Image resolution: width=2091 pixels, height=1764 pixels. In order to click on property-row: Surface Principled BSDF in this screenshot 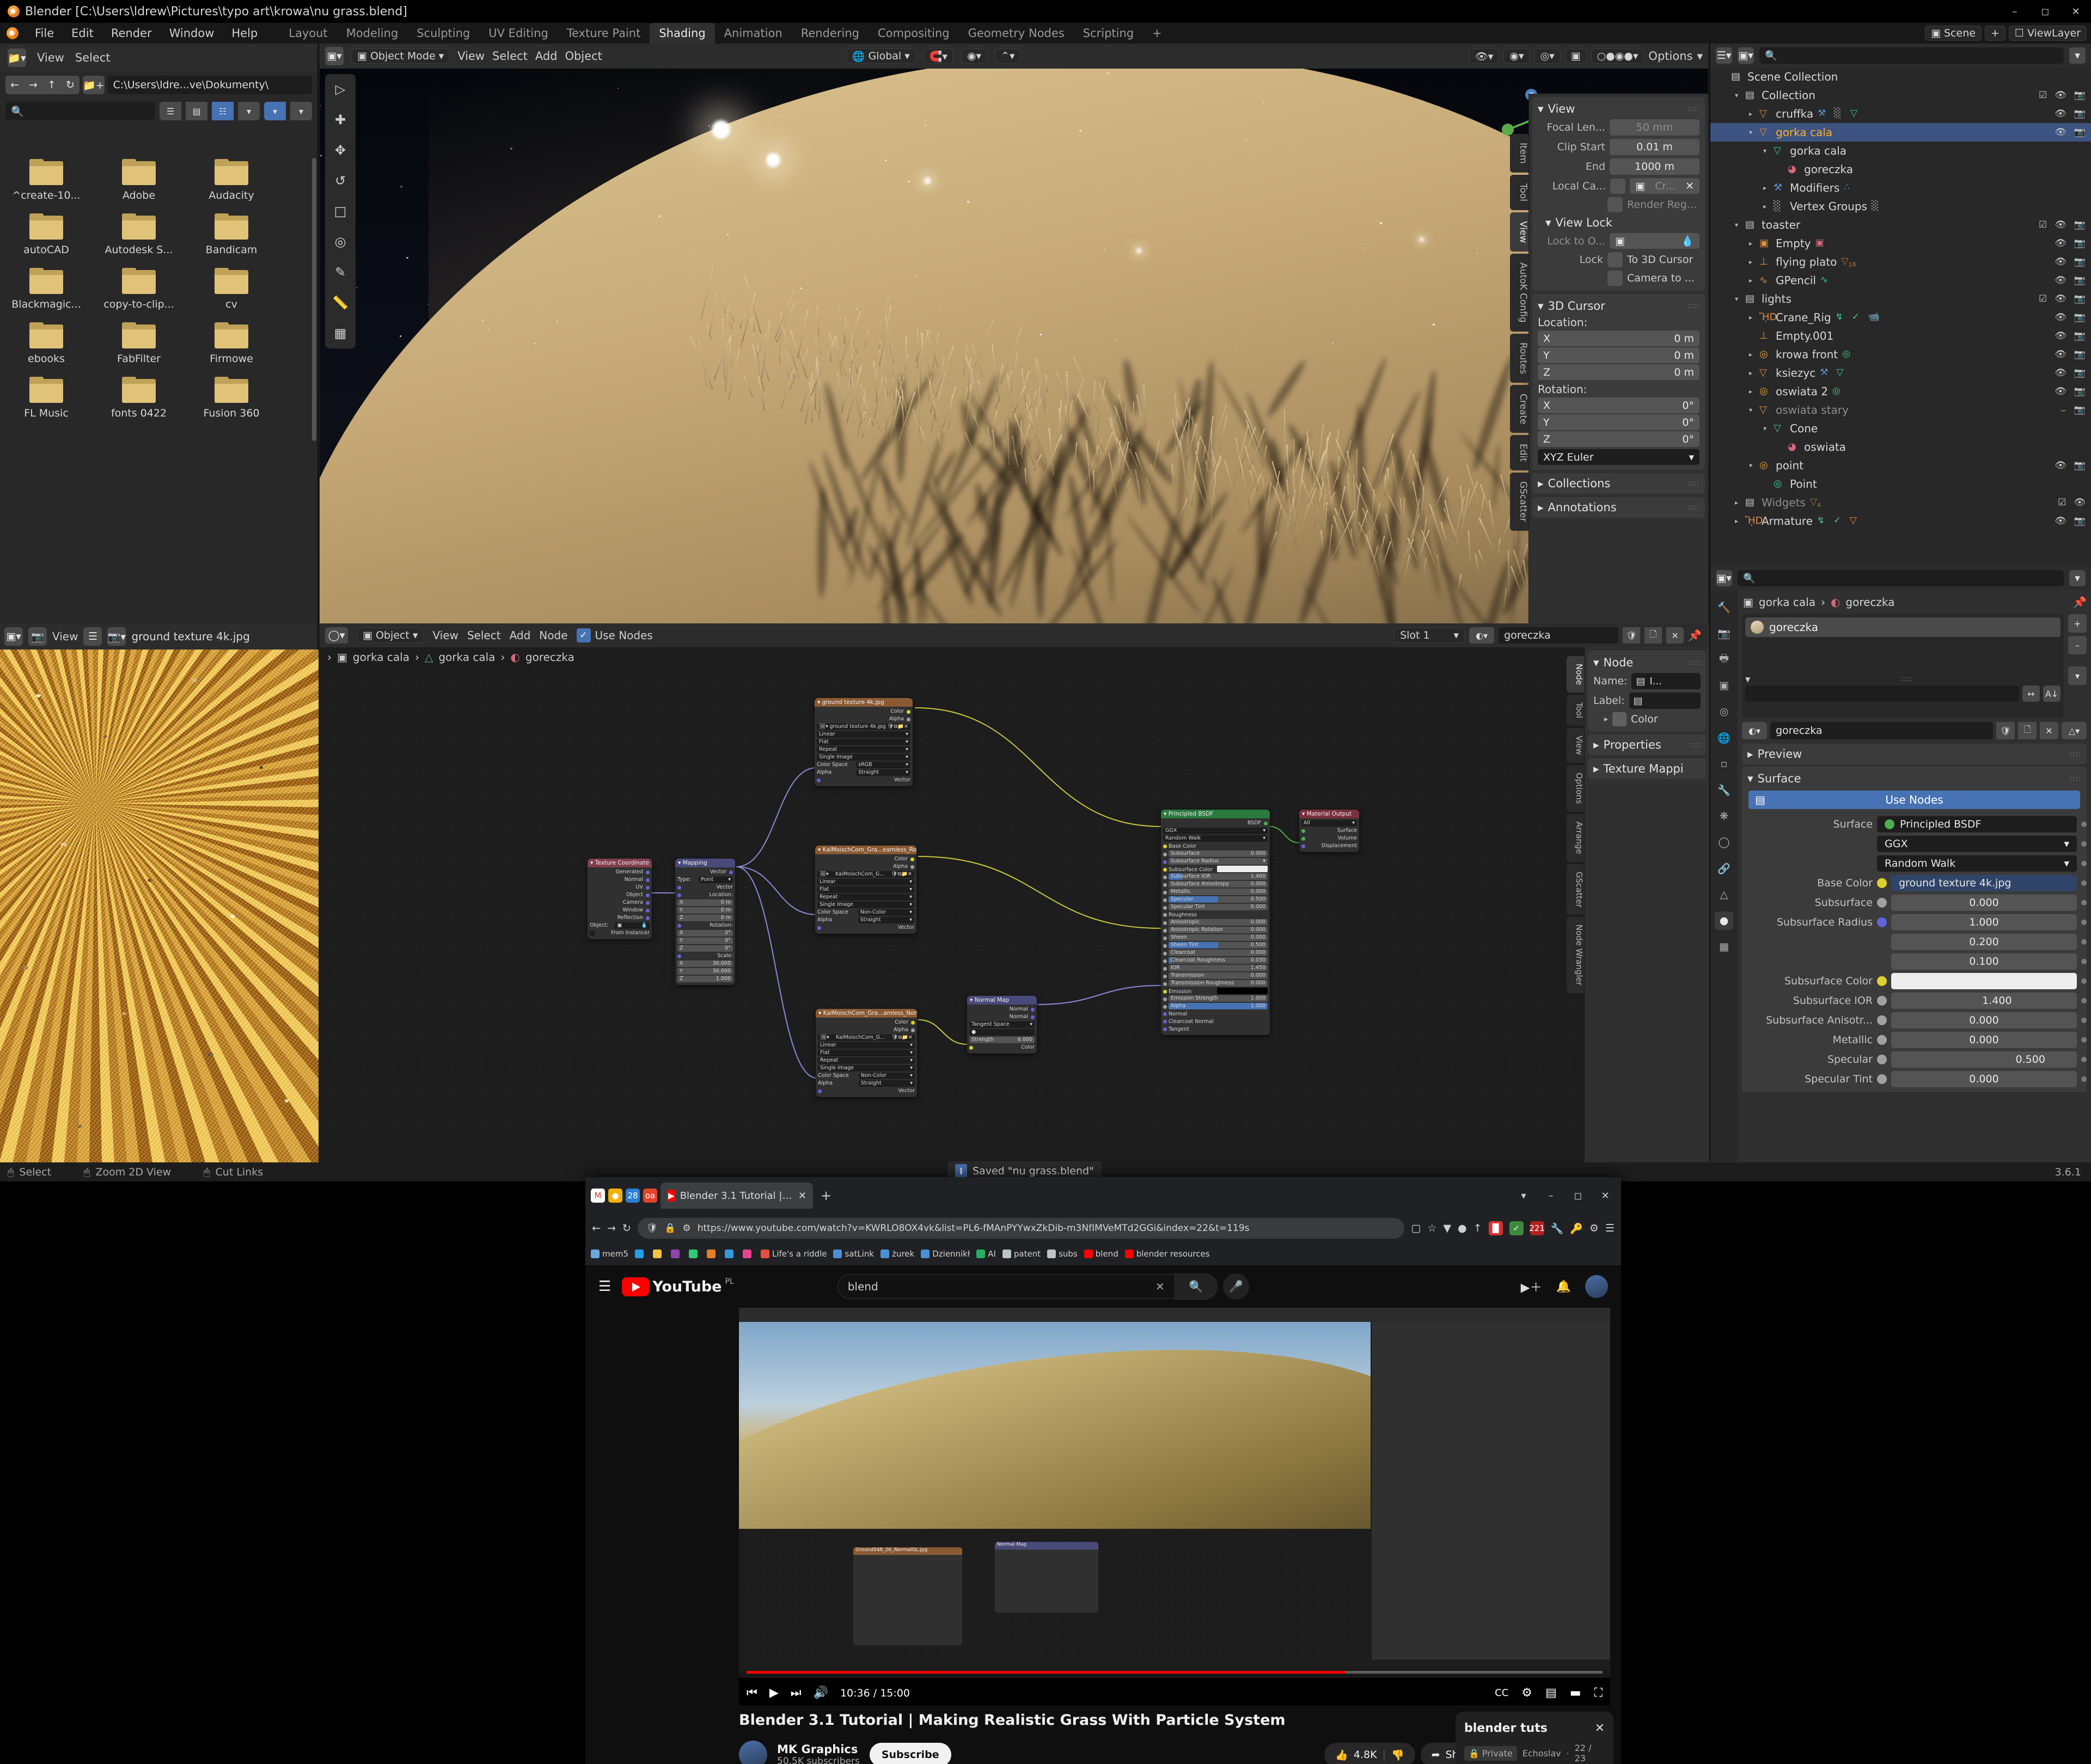, I will do `click(1915, 824)`.